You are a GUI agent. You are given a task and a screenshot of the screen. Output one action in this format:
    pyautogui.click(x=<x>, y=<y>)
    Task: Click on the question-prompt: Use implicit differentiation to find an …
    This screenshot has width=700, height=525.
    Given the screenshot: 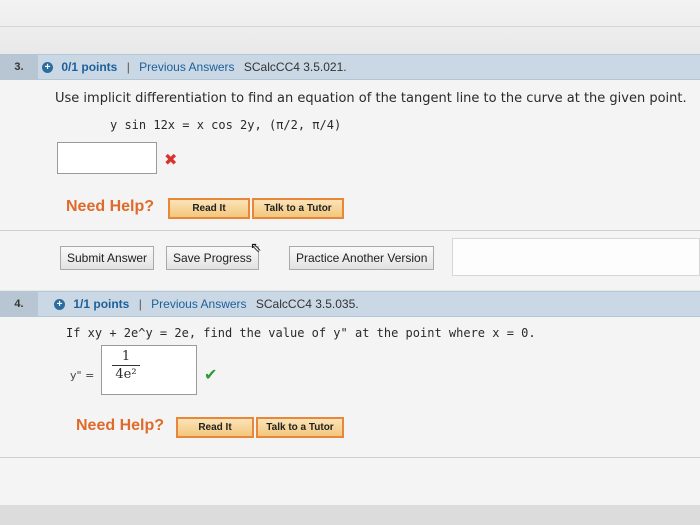 What is the action you would take?
    pyautogui.click(x=371, y=98)
    